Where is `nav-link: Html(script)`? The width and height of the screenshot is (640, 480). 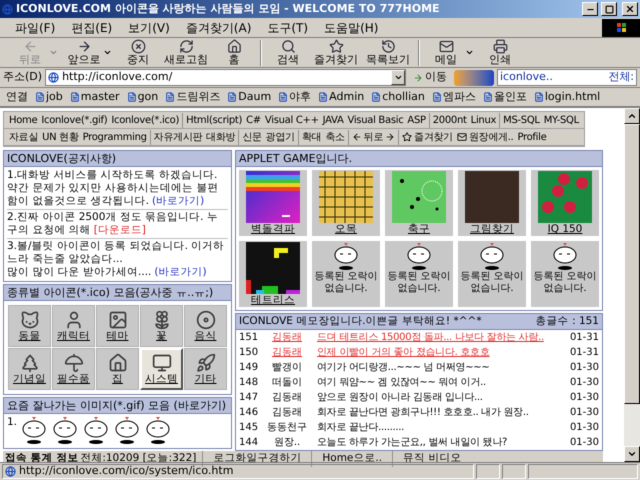
nav-link: Html(script) is located at coordinates (214, 120).